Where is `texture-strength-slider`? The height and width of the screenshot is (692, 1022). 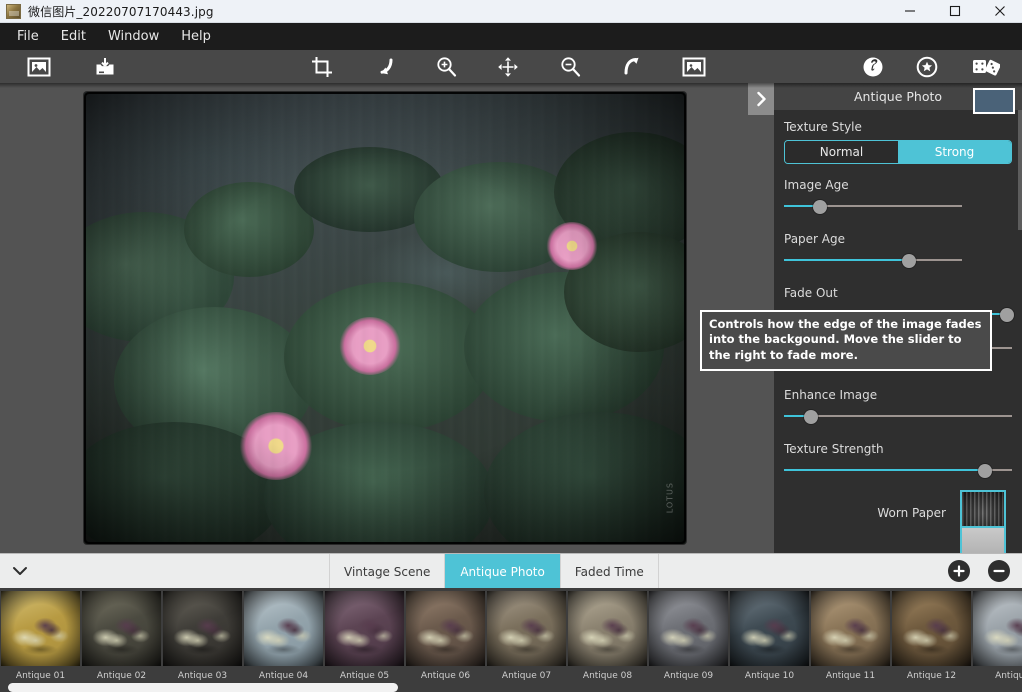
texture-strength-slider is located at coordinates (898, 470).